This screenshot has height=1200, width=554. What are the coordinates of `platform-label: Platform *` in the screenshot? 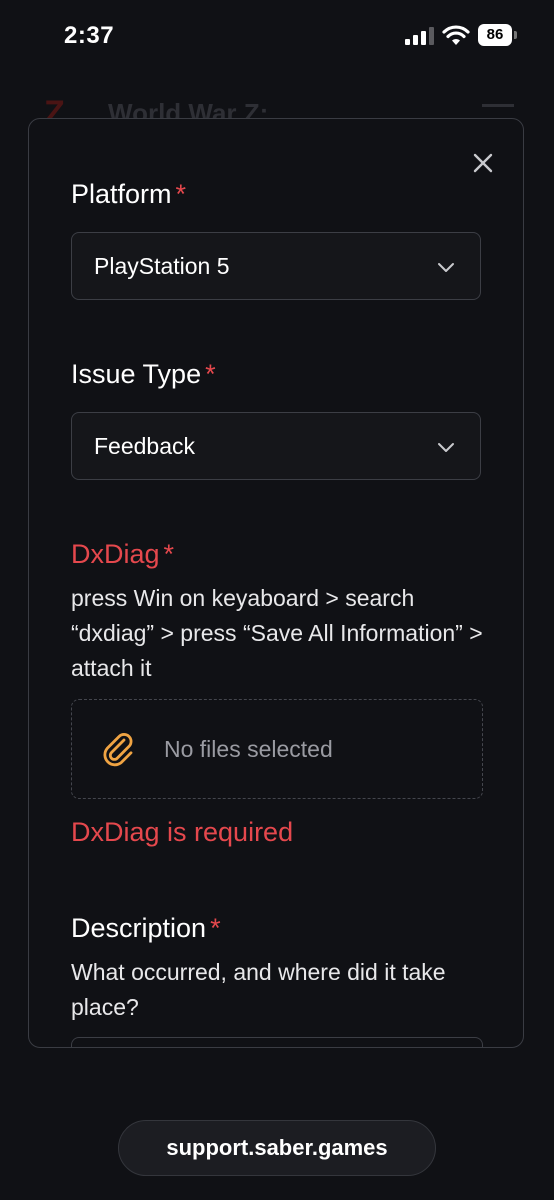 It's located at (129, 194).